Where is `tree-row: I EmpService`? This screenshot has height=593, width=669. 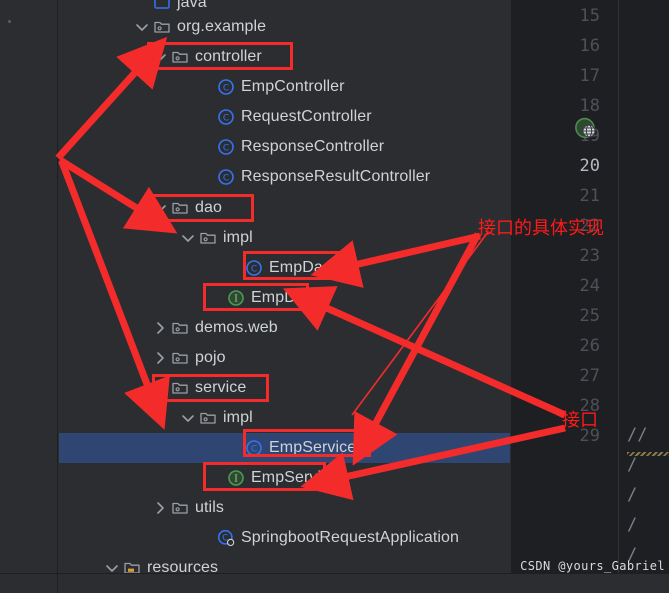 tree-row: I EmpService is located at coordinates (284, 478).